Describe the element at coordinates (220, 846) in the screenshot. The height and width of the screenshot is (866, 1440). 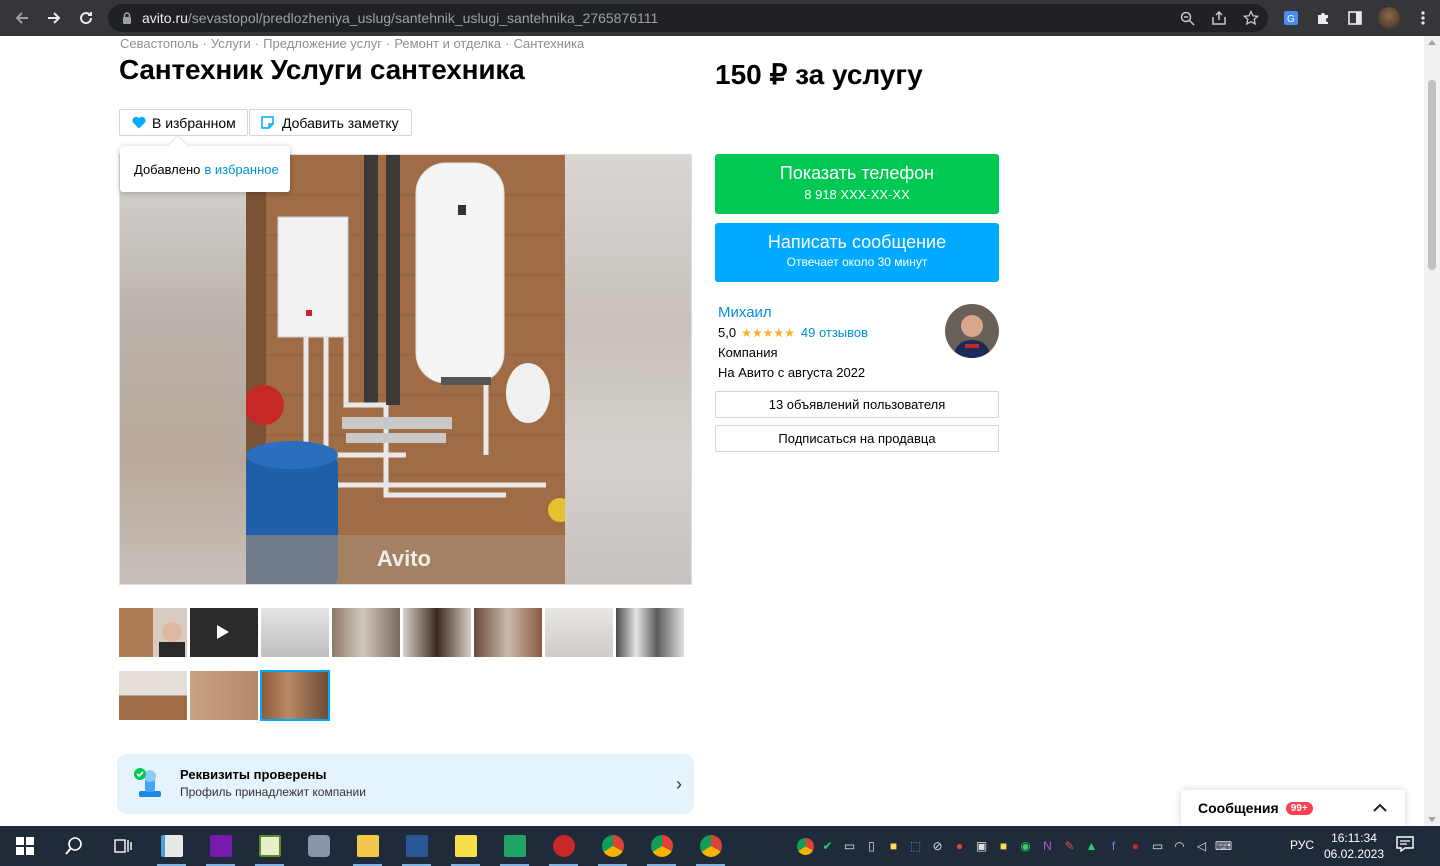
I see `onenote-app-icon` at that location.